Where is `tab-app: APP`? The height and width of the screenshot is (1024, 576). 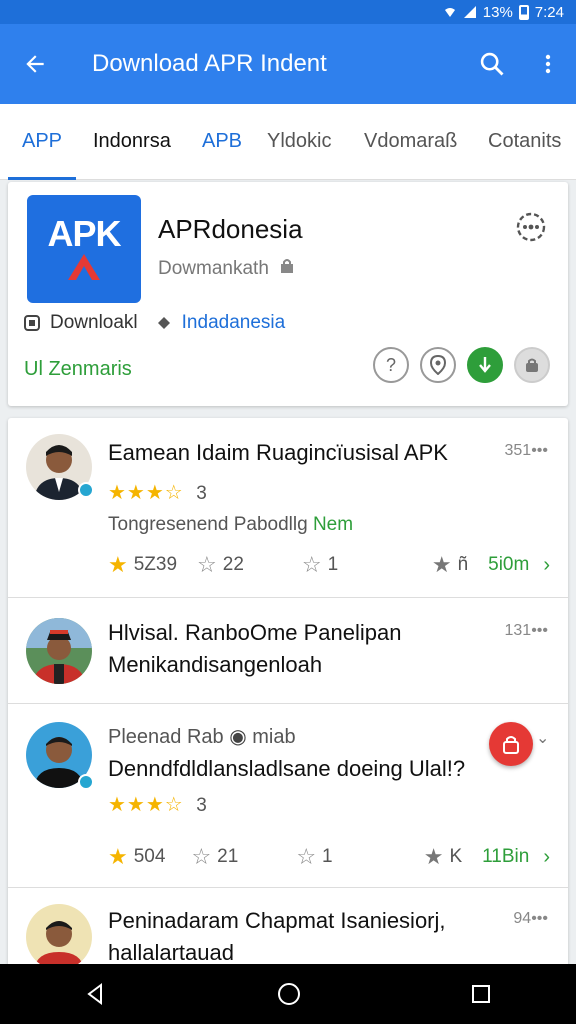
tab-app: APP is located at coordinates (42, 142).